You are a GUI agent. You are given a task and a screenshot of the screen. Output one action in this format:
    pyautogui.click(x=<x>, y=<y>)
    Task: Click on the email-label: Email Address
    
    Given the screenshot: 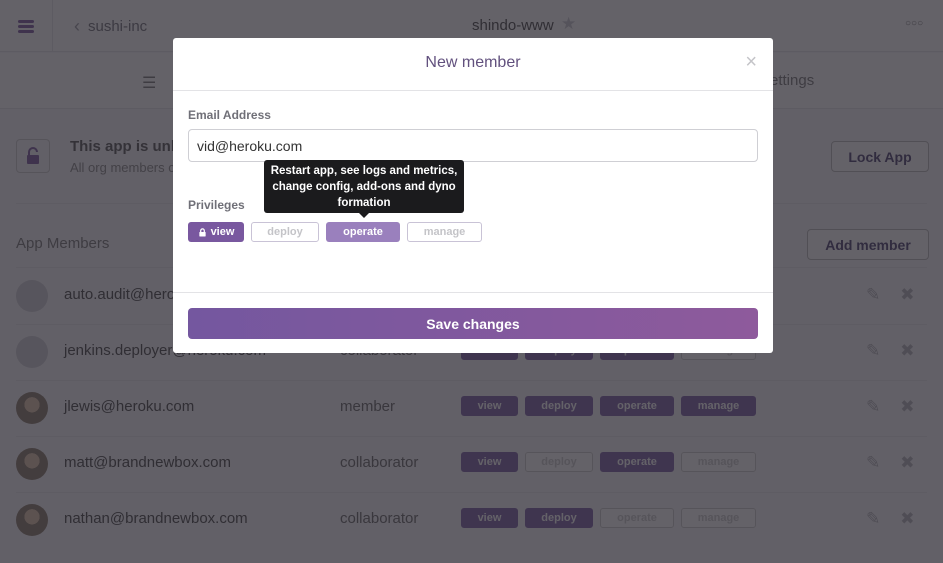 What is the action you would take?
    pyautogui.click(x=229, y=115)
    